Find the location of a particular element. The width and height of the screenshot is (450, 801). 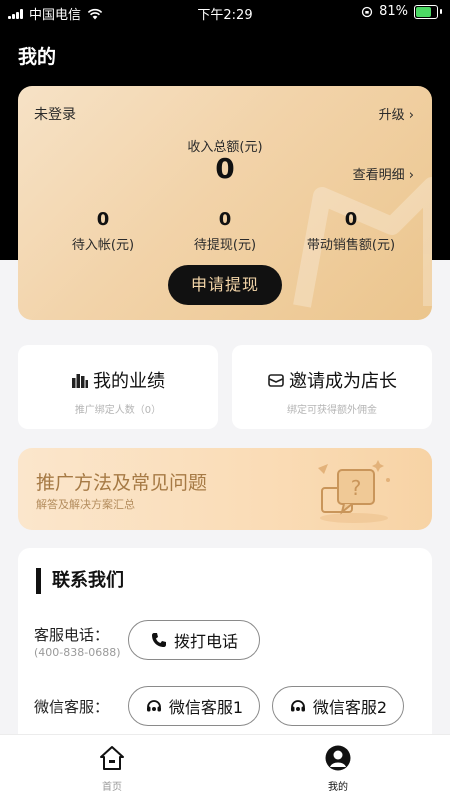

page-title: 我的 is located at coordinates (37, 57).